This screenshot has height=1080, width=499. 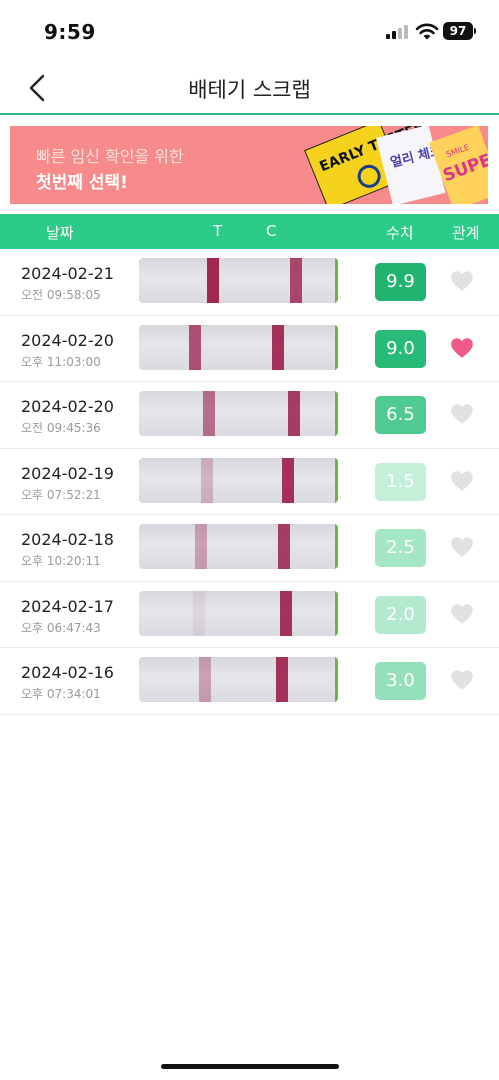 What do you see at coordinates (67, 539) in the screenshot?
I see `row-date: 2024-02-18` at bounding box center [67, 539].